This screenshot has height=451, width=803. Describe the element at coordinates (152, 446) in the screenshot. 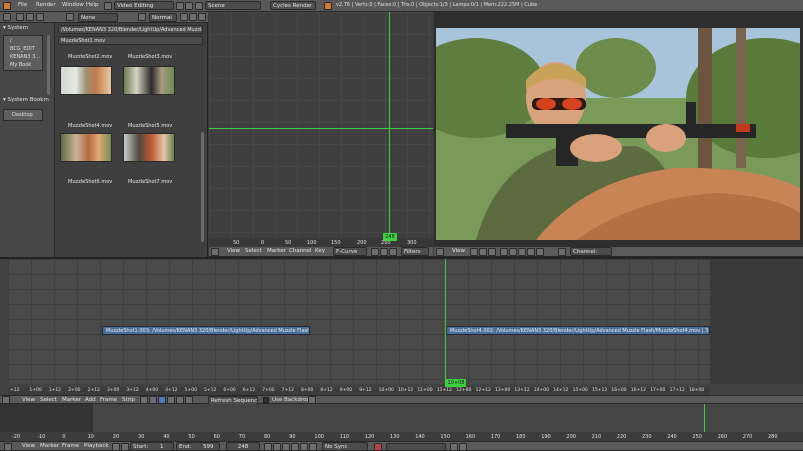

I see `start-frame-field: Start: 1` at that location.